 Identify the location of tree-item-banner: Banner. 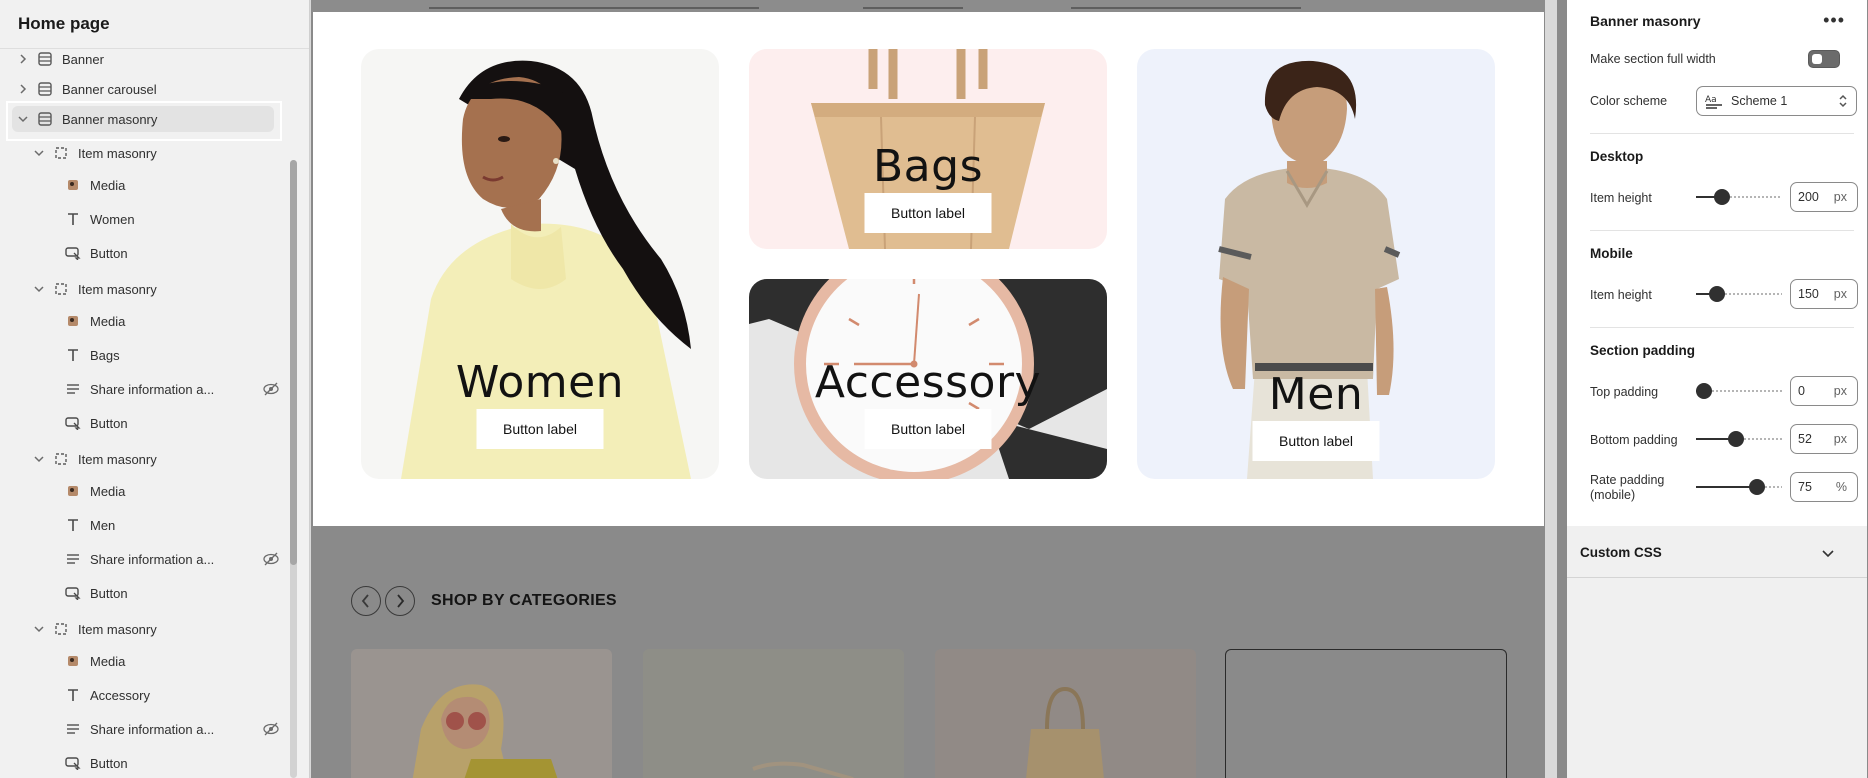
(146, 59).